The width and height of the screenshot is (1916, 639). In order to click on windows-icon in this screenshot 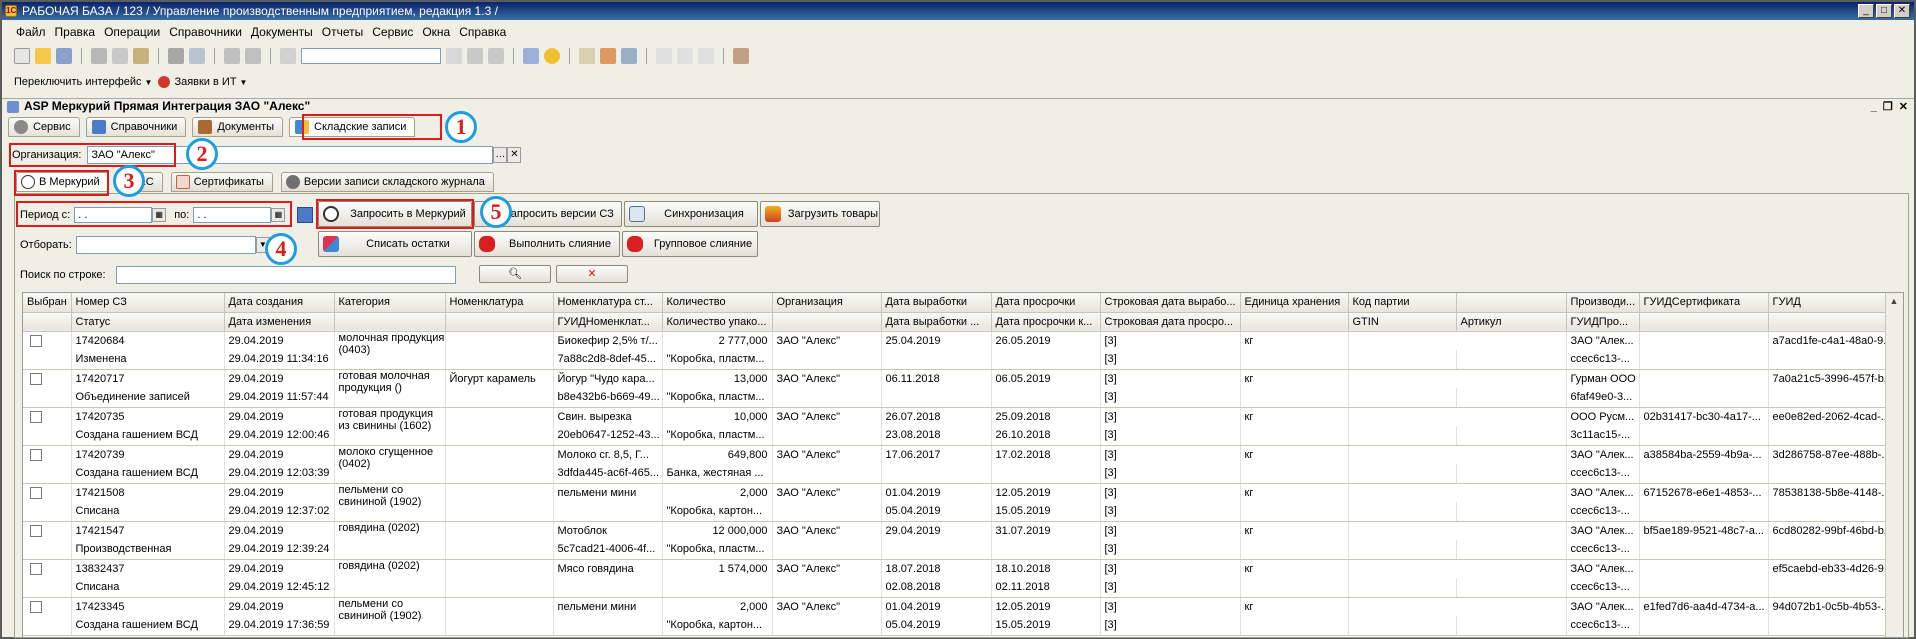, I will do `click(531, 56)`.